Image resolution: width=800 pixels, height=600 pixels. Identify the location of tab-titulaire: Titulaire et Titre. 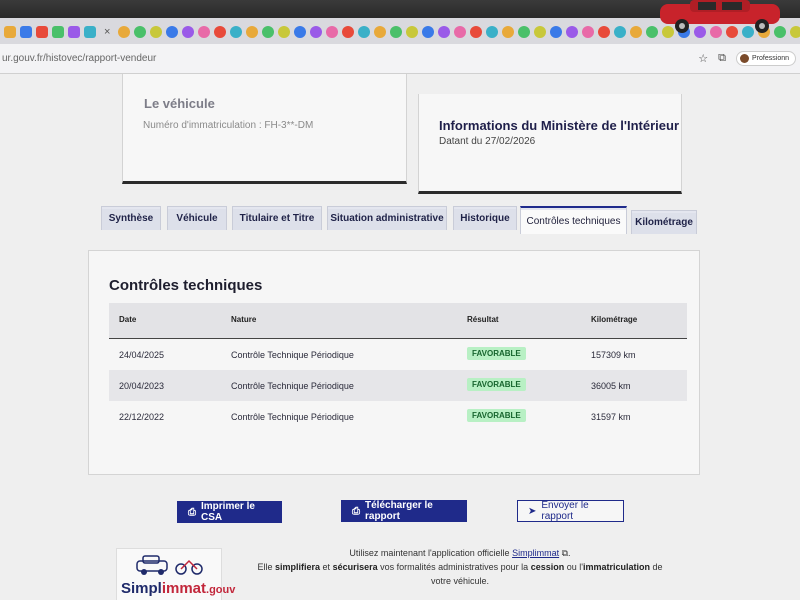
(277, 218).